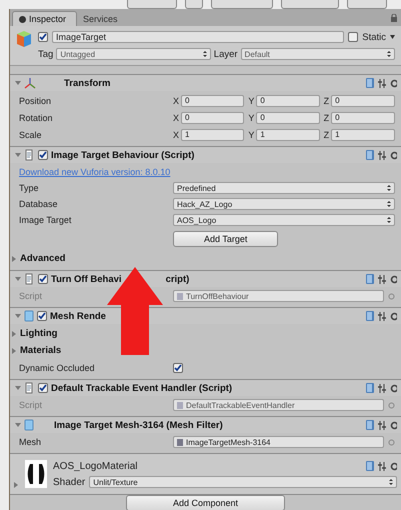 The width and height of the screenshot is (401, 510). I want to click on component-title: cript), so click(178, 279).